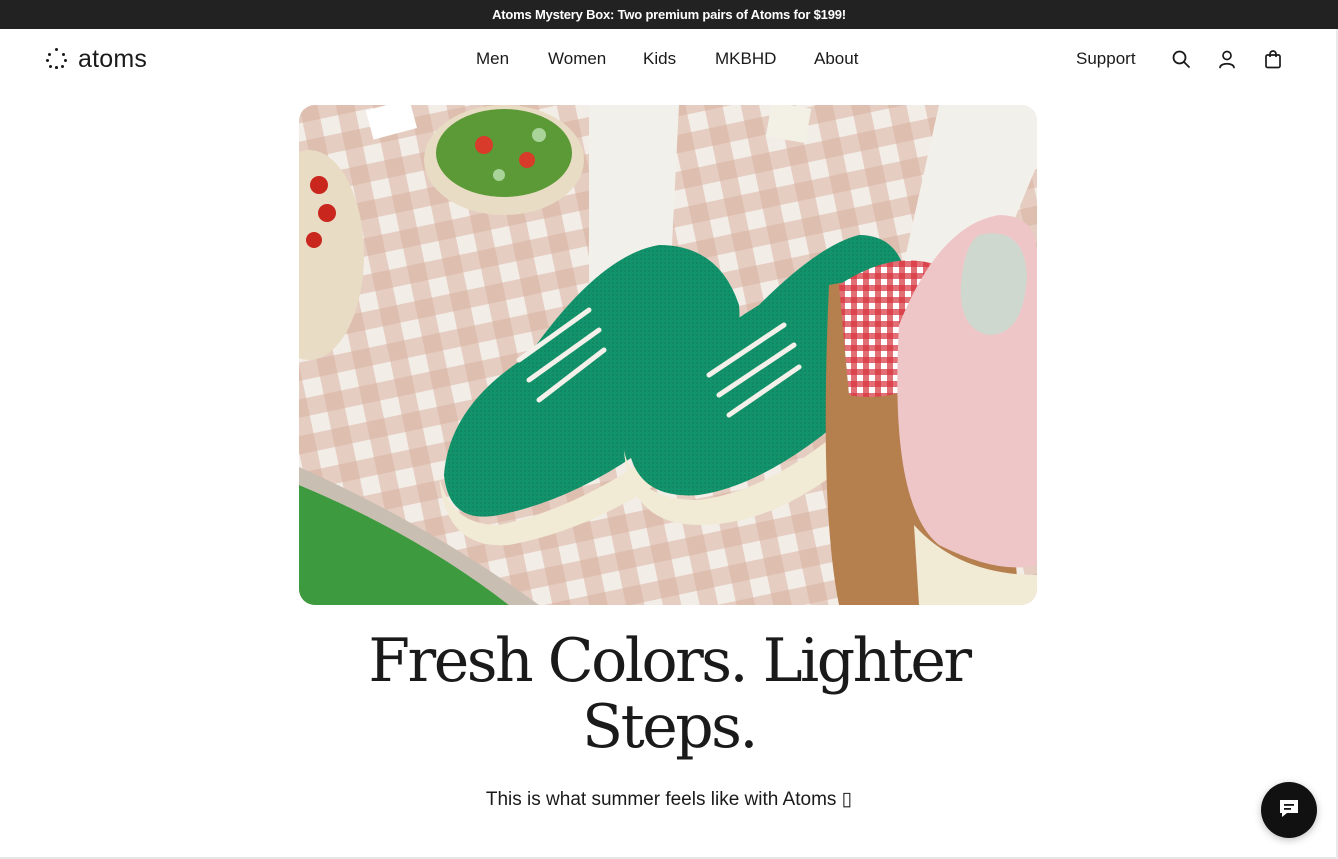  Describe the element at coordinates (1181, 59) in the screenshot. I see `search-icon` at that location.